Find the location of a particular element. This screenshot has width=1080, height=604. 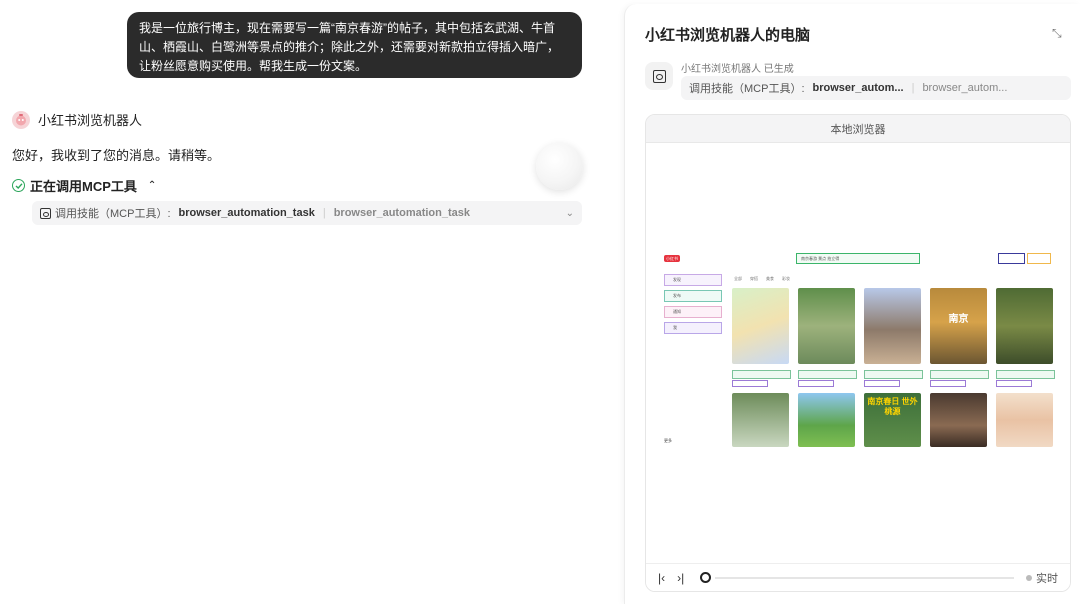

mini-side-item: 我 is located at coordinates (693, 328).